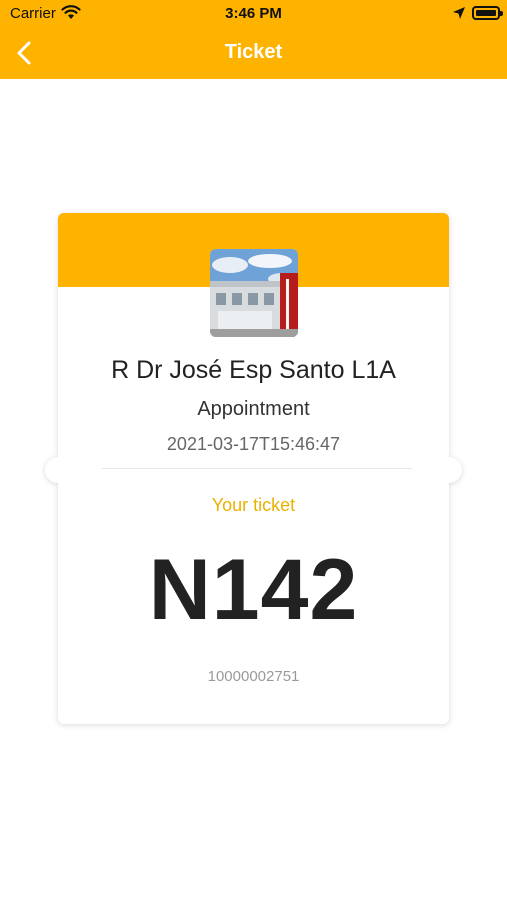 This screenshot has width=507, height=900. Describe the element at coordinates (253, 676) in the screenshot. I see `ticket-code: 10000002751` at that location.